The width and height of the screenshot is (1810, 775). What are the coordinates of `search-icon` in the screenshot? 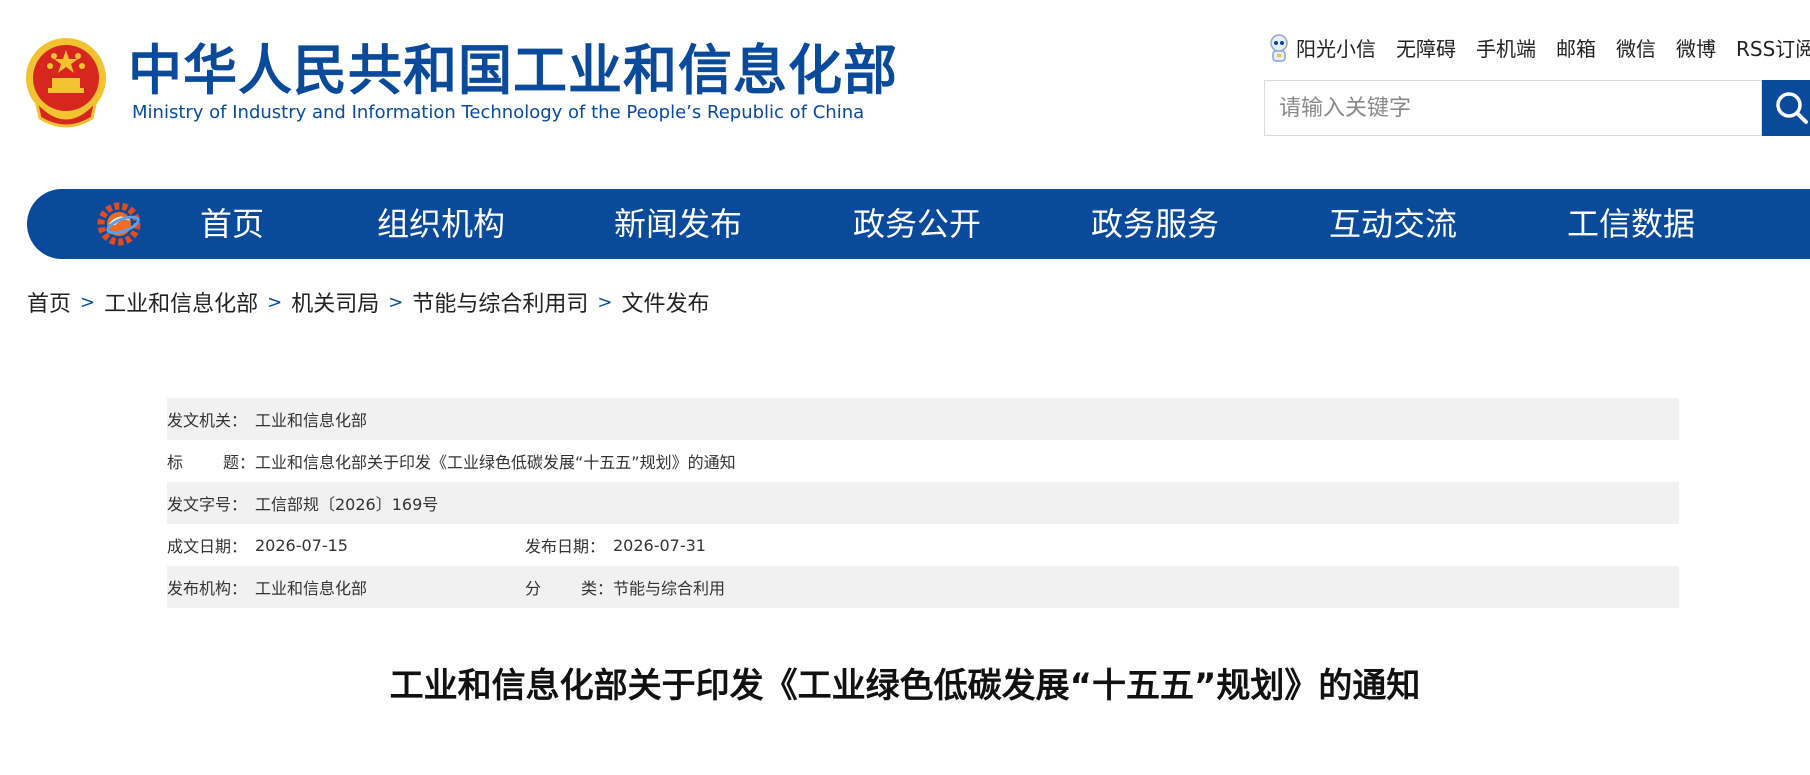 It's located at (1786, 115).